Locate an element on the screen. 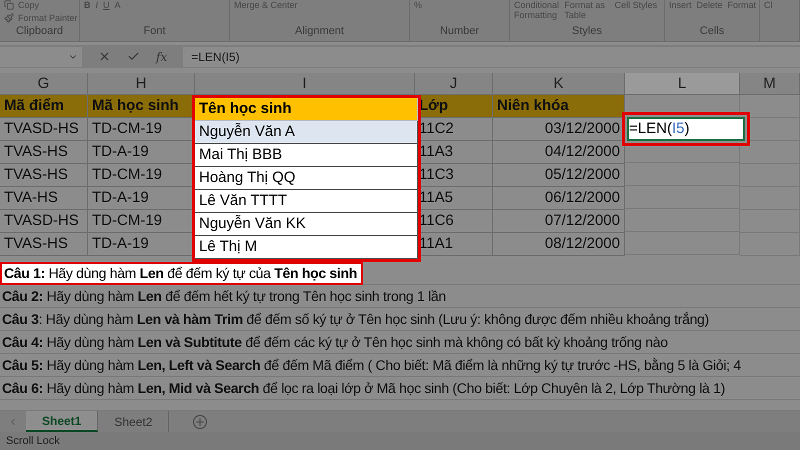  column-header: L is located at coordinates (682, 84).